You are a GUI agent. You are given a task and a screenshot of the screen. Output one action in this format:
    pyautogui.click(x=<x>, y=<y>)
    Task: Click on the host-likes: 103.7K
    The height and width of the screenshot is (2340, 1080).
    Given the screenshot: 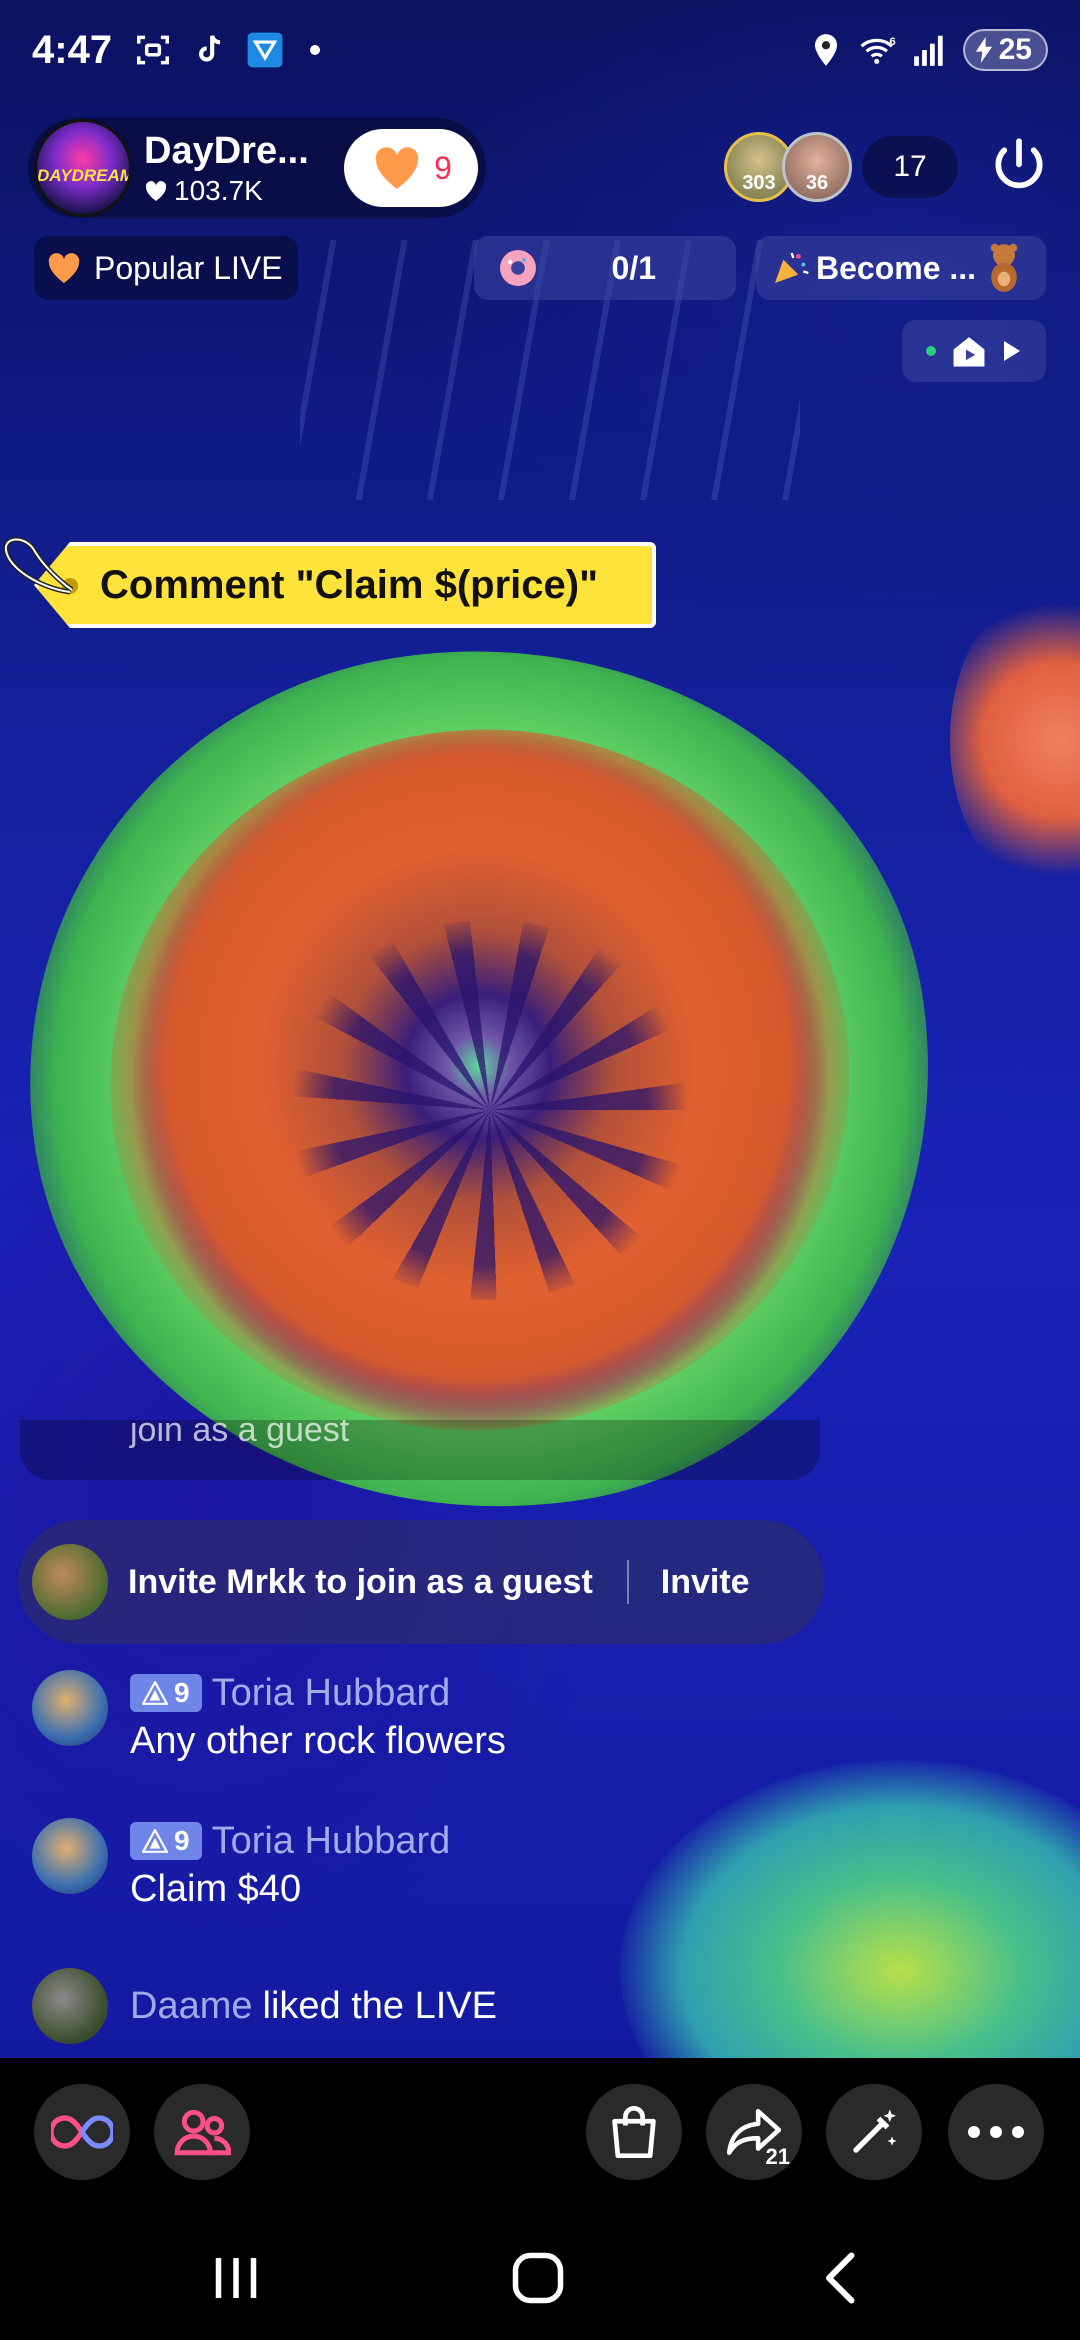 What is the action you would take?
    pyautogui.click(x=226, y=191)
    